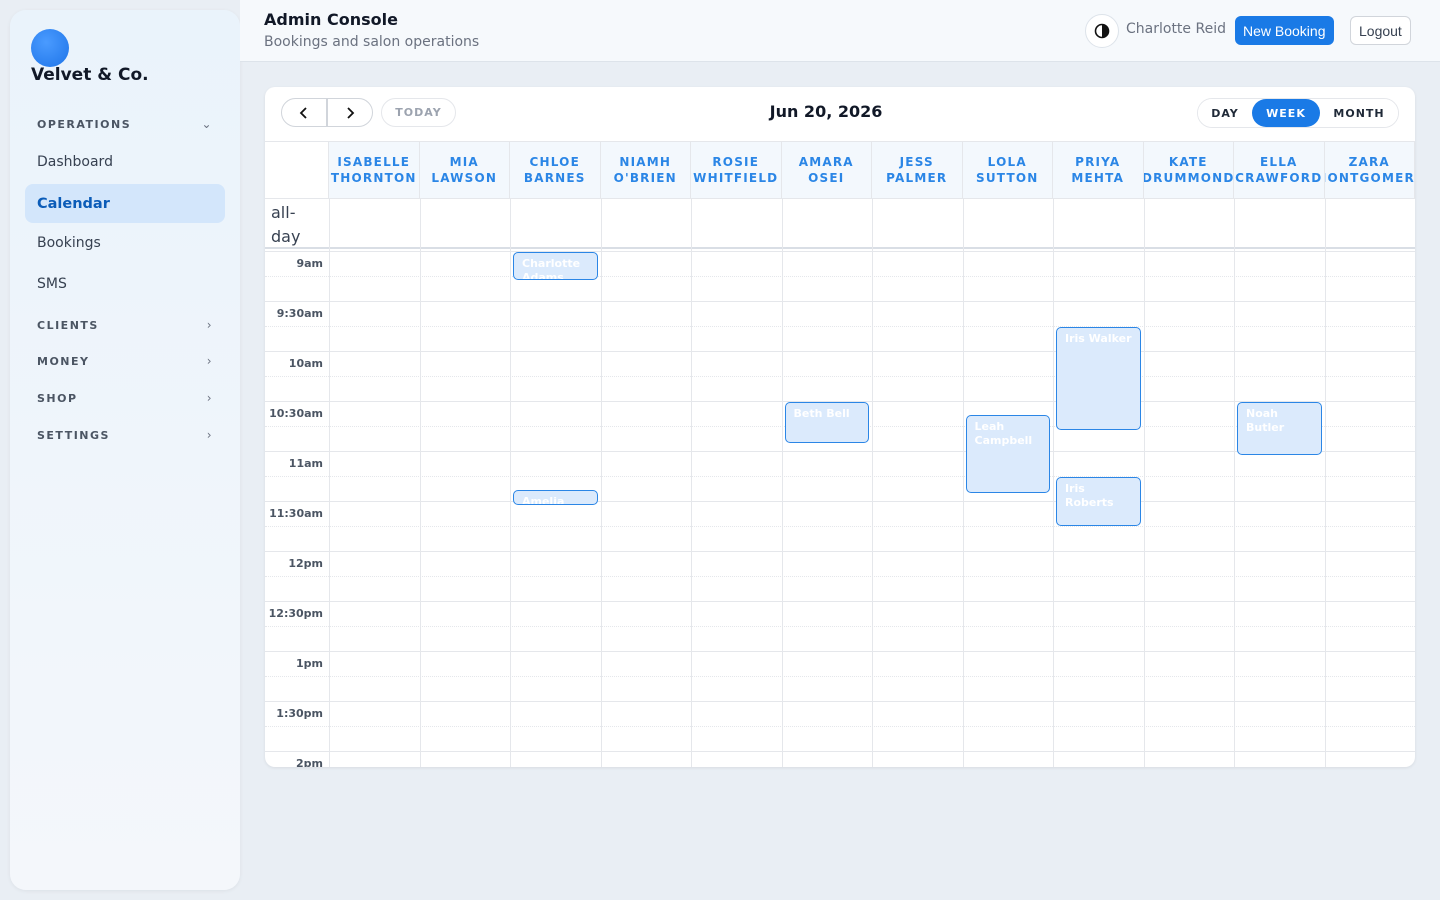 The width and height of the screenshot is (1440, 900). Describe the element at coordinates (331, 19) in the screenshot. I see `page-title: Admin Console` at that location.